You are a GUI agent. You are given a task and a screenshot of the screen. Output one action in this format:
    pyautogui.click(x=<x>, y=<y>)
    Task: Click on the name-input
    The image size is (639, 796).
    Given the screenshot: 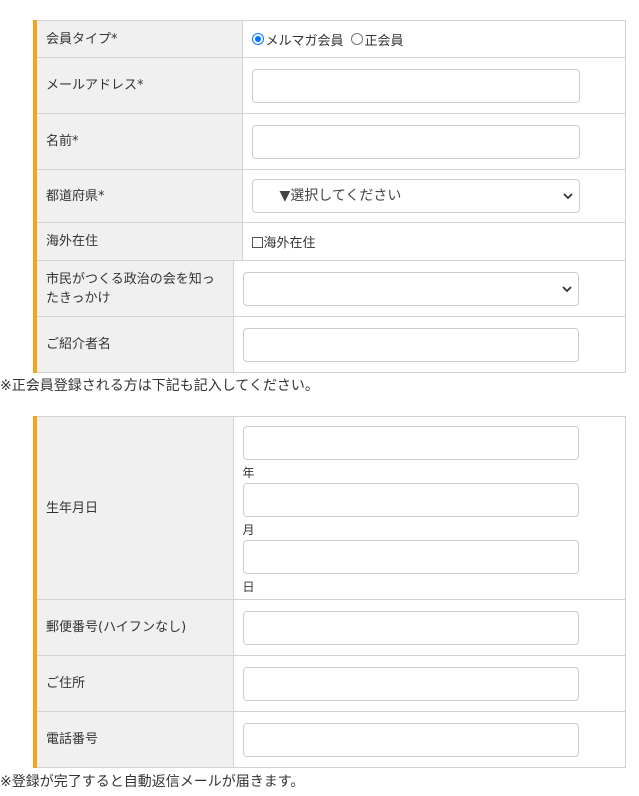 What is the action you would take?
    pyautogui.click(x=415, y=141)
    